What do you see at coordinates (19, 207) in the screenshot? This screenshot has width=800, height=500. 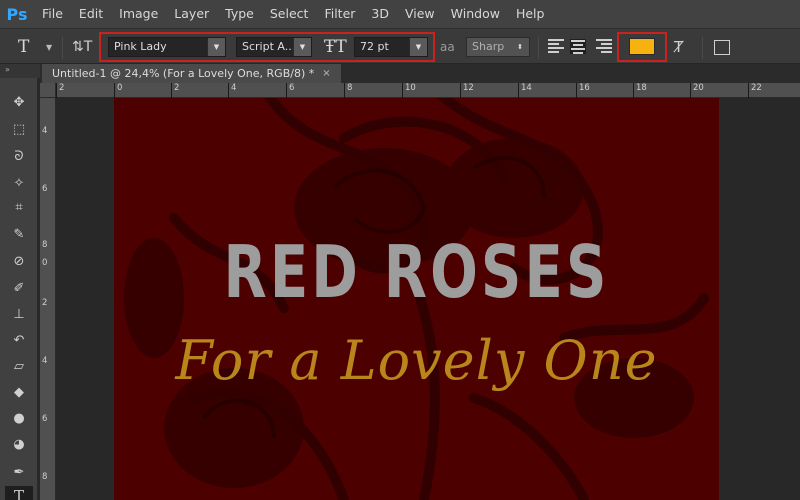 I see `crop-tool-icon: ⌗` at bounding box center [19, 207].